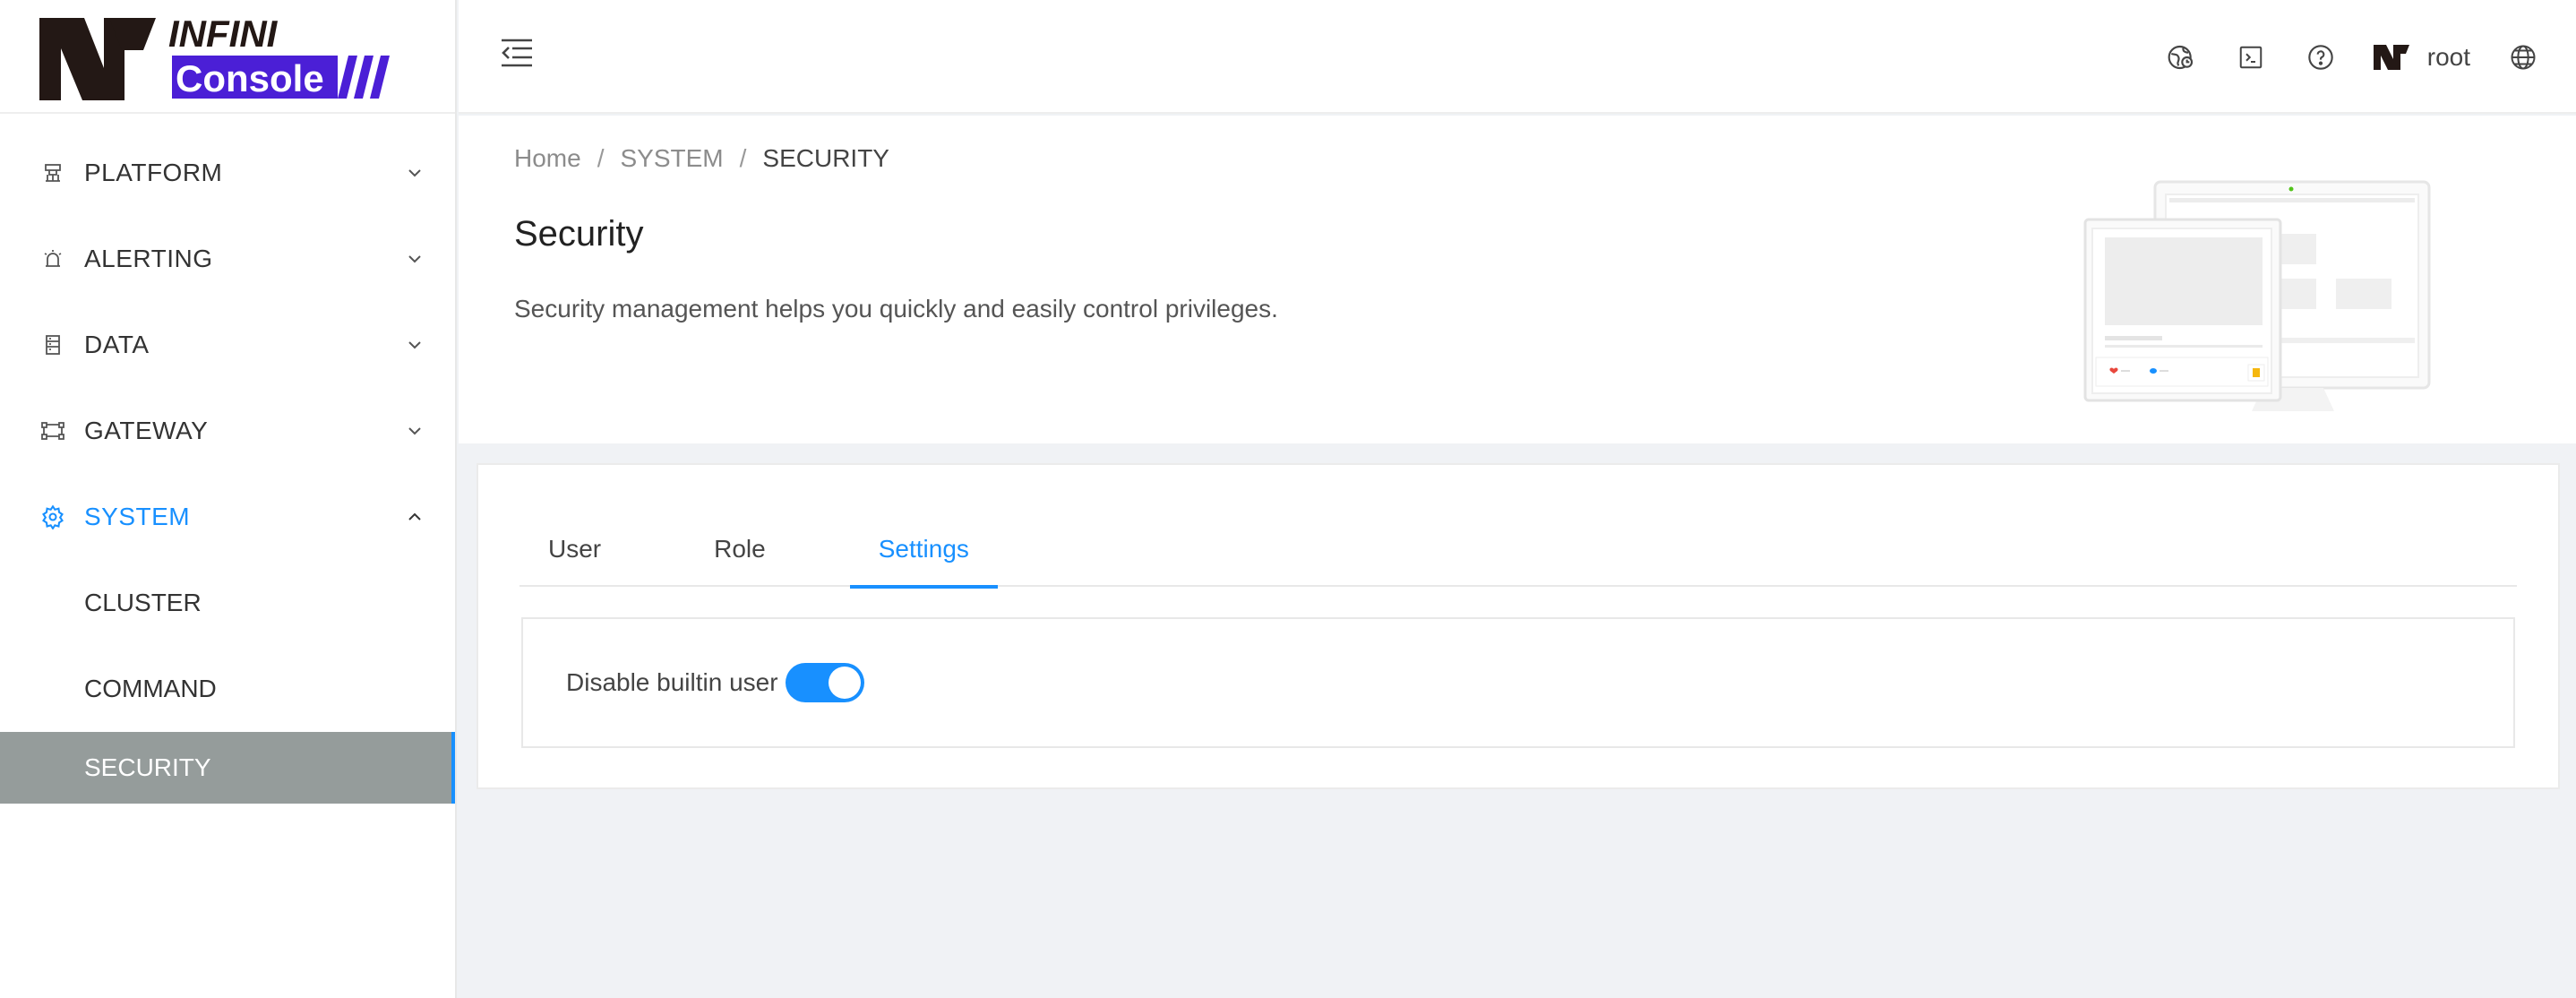  Describe the element at coordinates (227, 603) in the screenshot. I see `sidebar-subitem-cluster: CLUSTER` at that location.